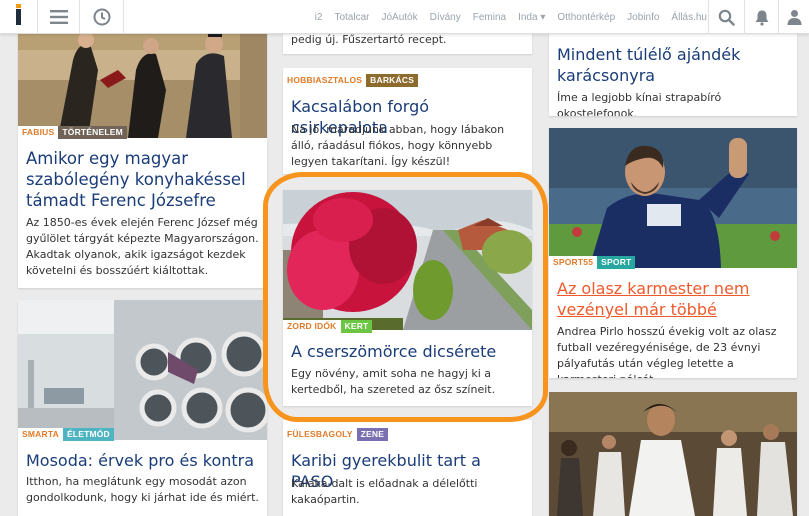 Image resolution: width=809 pixels, height=516 pixels. Describe the element at coordinates (573, 262) in the screenshot. I see `author-tag: SPORT55` at that location.